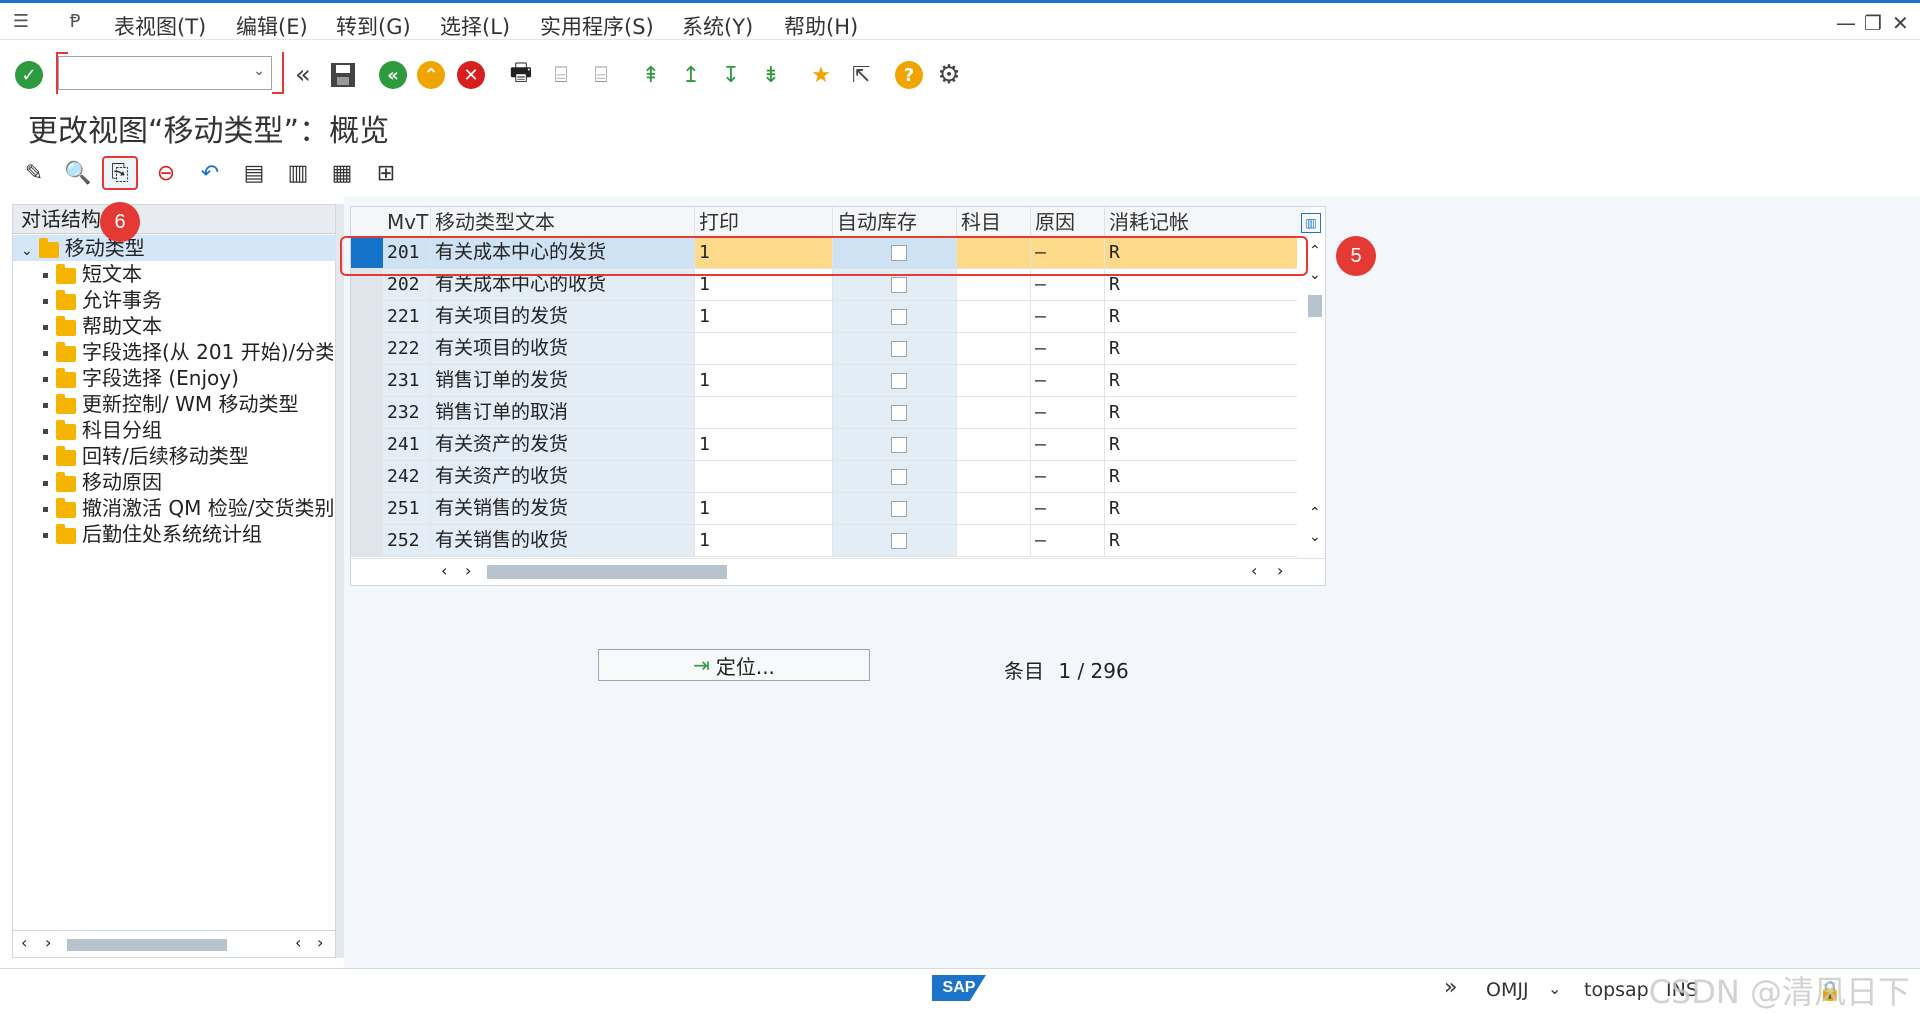 Image resolution: width=1920 pixels, height=1013 pixels. Describe the element at coordinates (994, 222) in the screenshot. I see `column-header-account: 科目` at that location.